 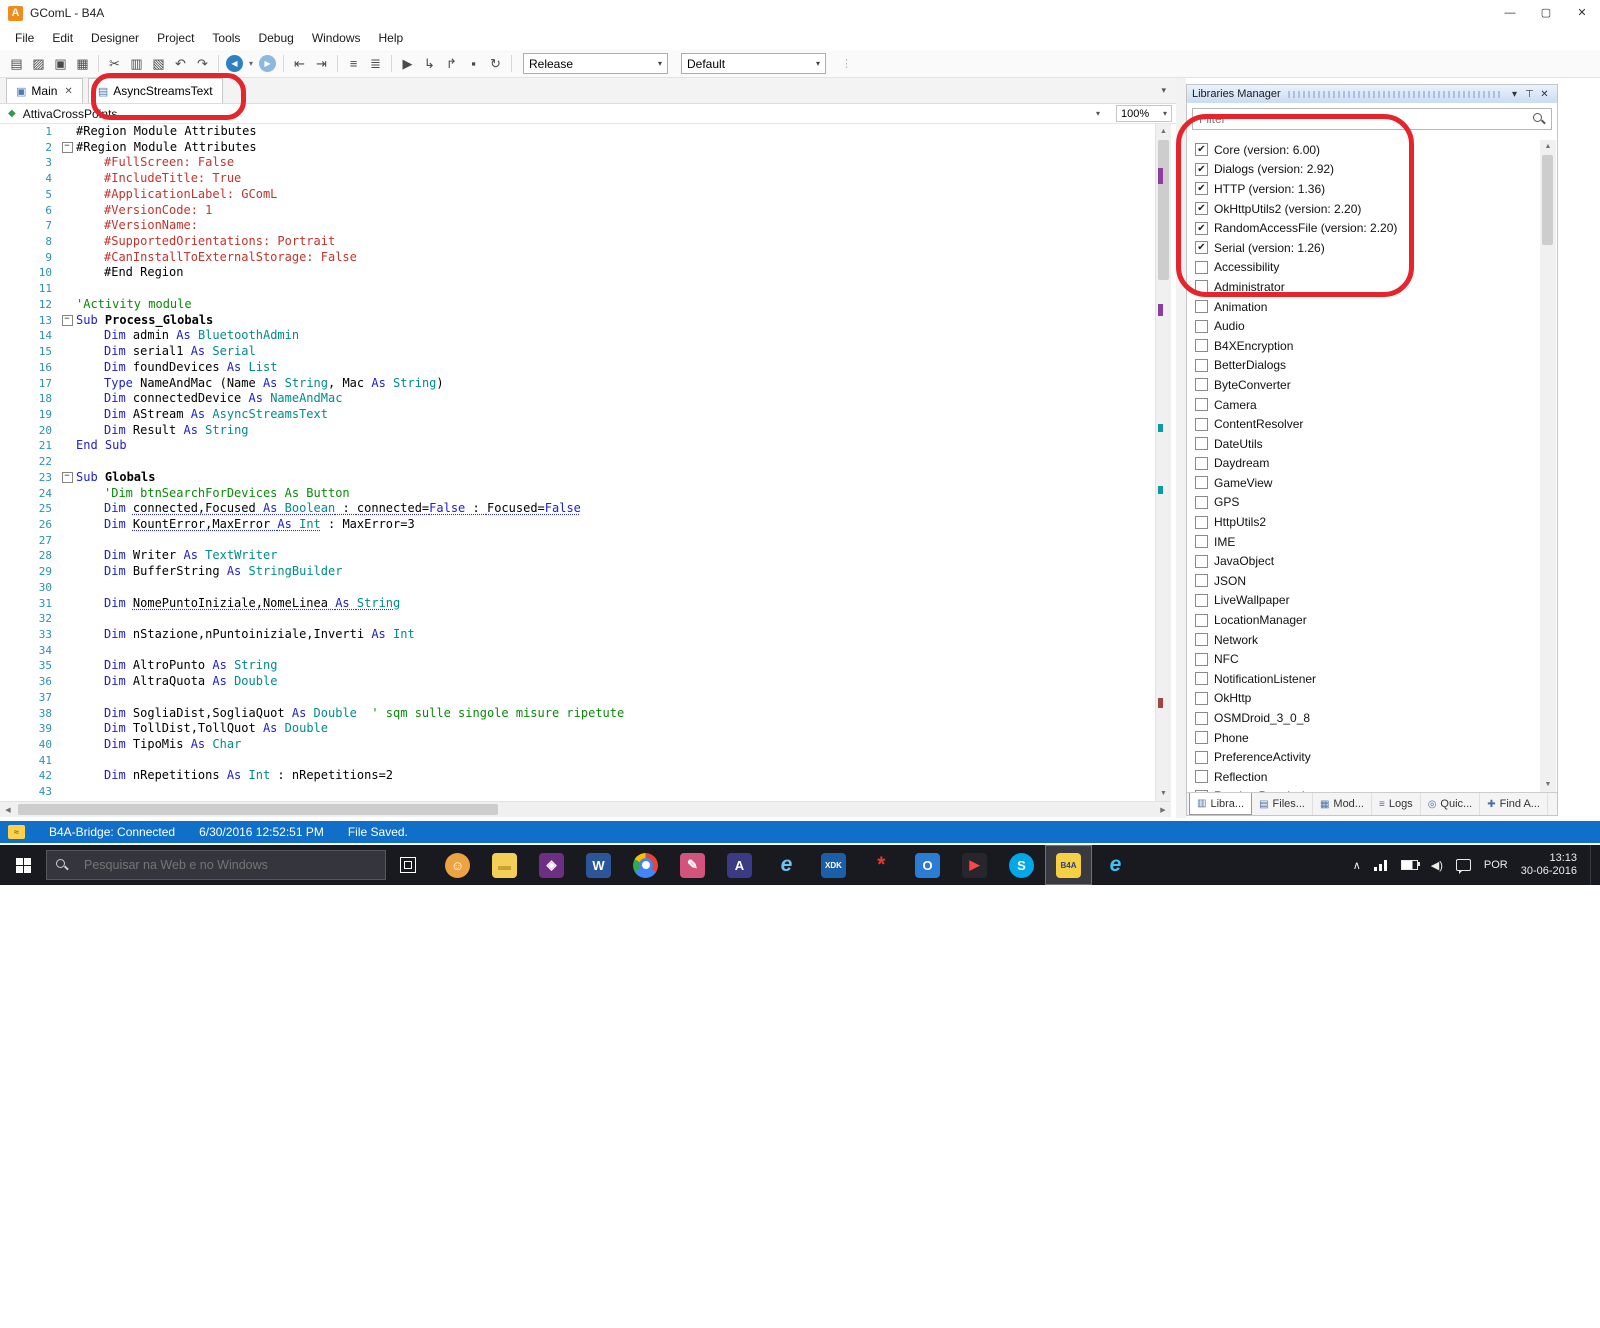 I want to click on chrome-button, so click(x=645, y=865).